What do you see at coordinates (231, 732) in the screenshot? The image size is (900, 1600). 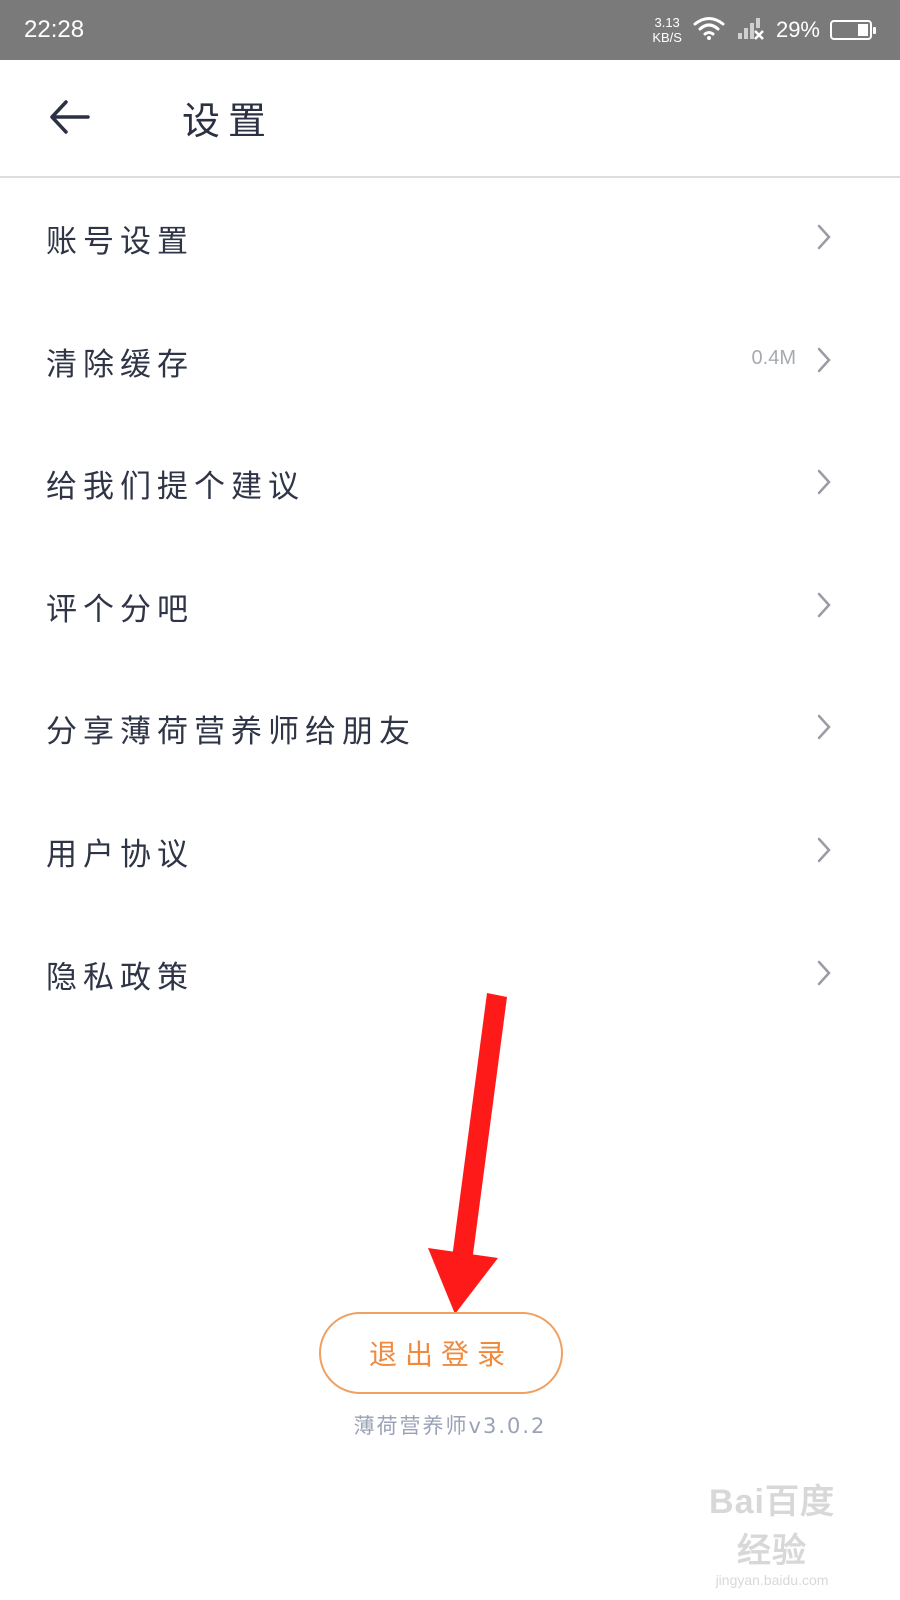 I see `settings-item-label: 分享薄荷营养师给朋友` at bounding box center [231, 732].